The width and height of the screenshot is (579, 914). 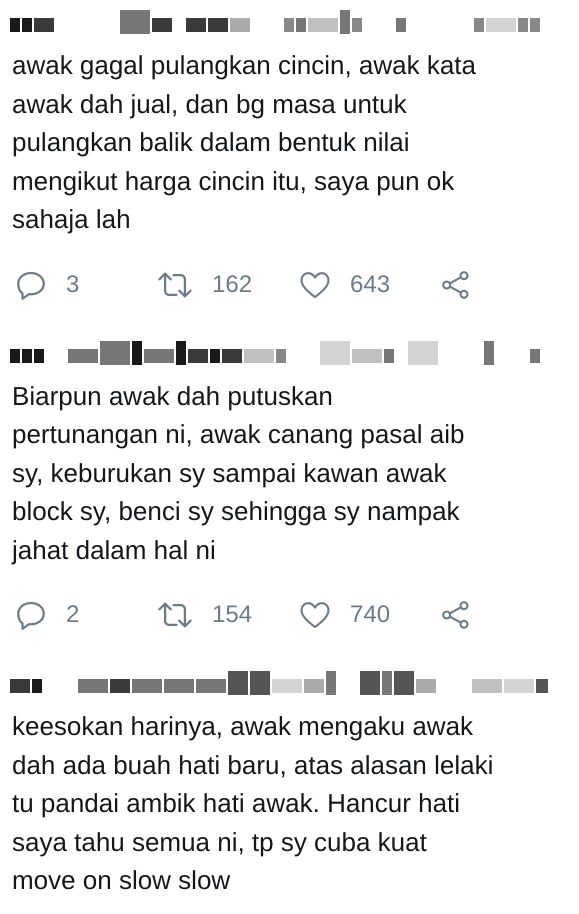 I want to click on like-count: 740, so click(x=370, y=615).